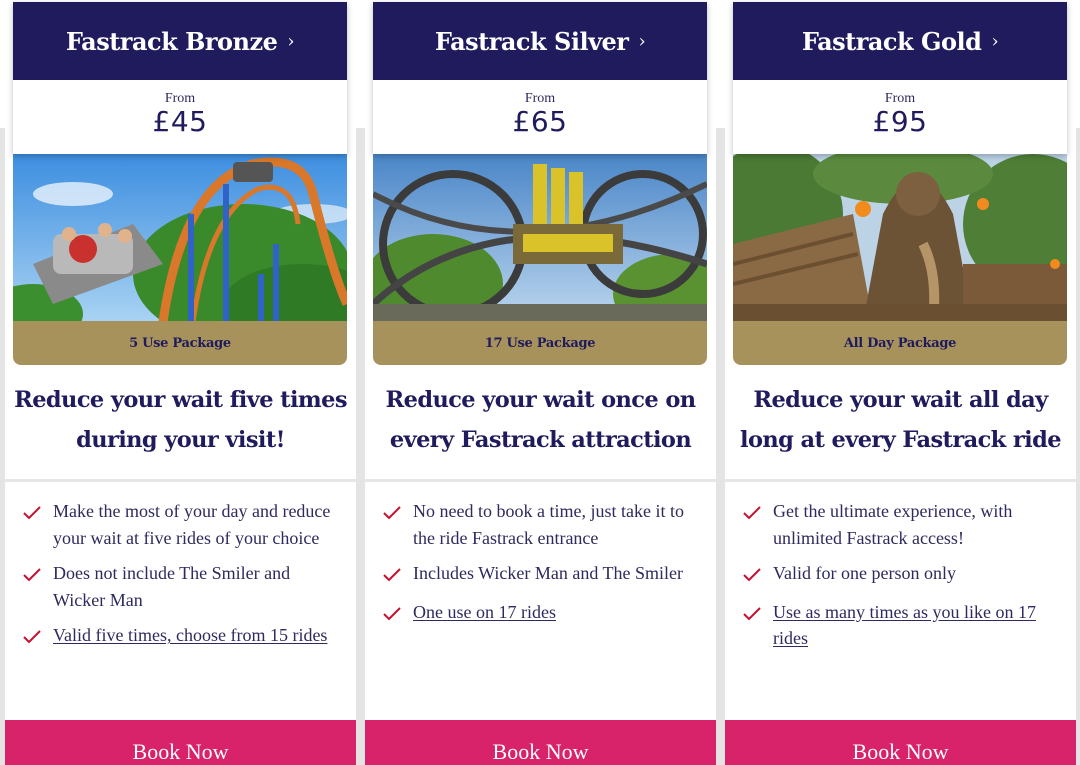 This screenshot has height=765, width=1080. I want to click on tier-title-link: Fastrack Gold ›, so click(900, 41).